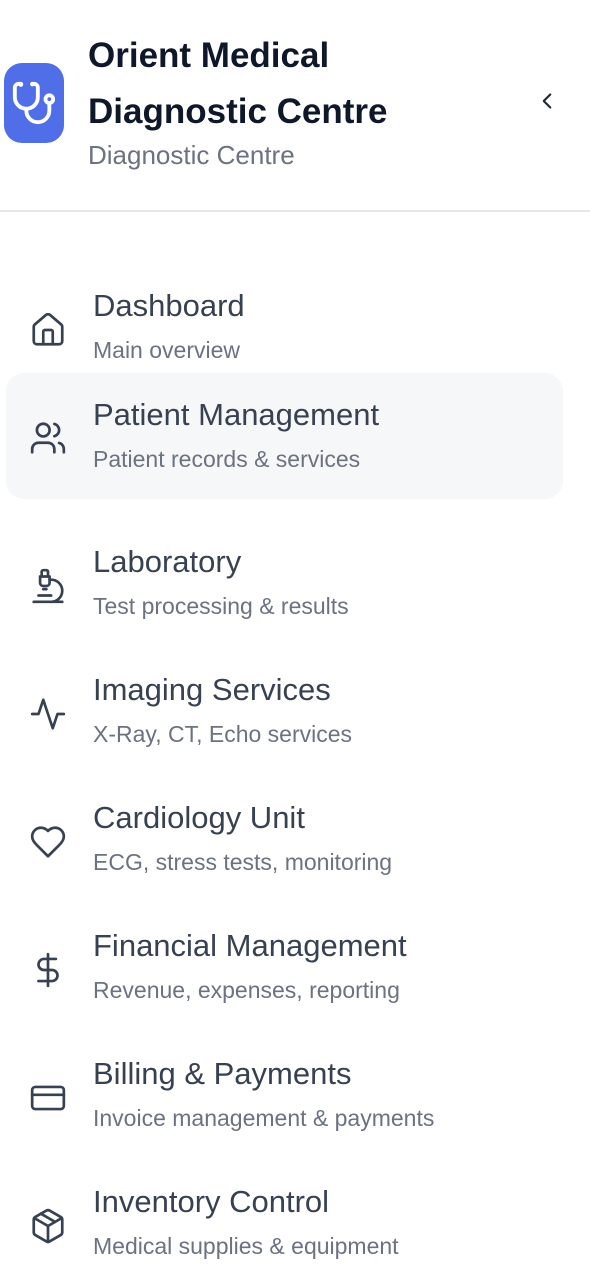 This screenshot has width=590, height=1286. What do you see at coordinates (222, 1073) in the screenshot?
I see `nav-item-label: Billing & Payments` at bounding box center [222, 1073].